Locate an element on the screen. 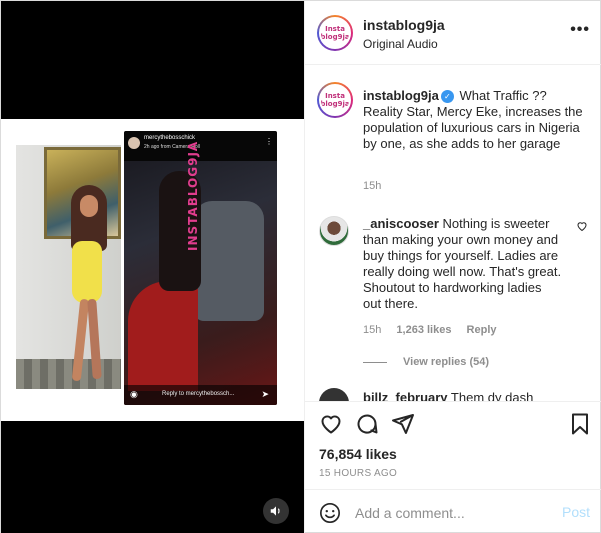 This screenshot has height=533, width=601. comment-text: Them dy dash is located at coordinates (492, 395).